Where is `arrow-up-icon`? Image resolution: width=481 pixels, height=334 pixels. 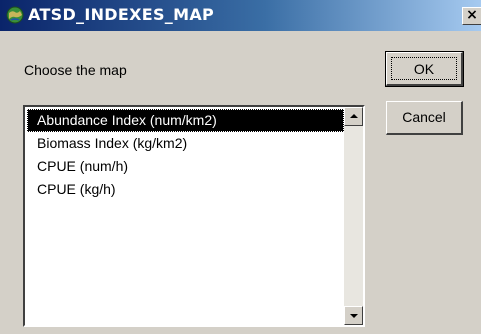 arrow-up-icon is located at coordinates (354, 116).